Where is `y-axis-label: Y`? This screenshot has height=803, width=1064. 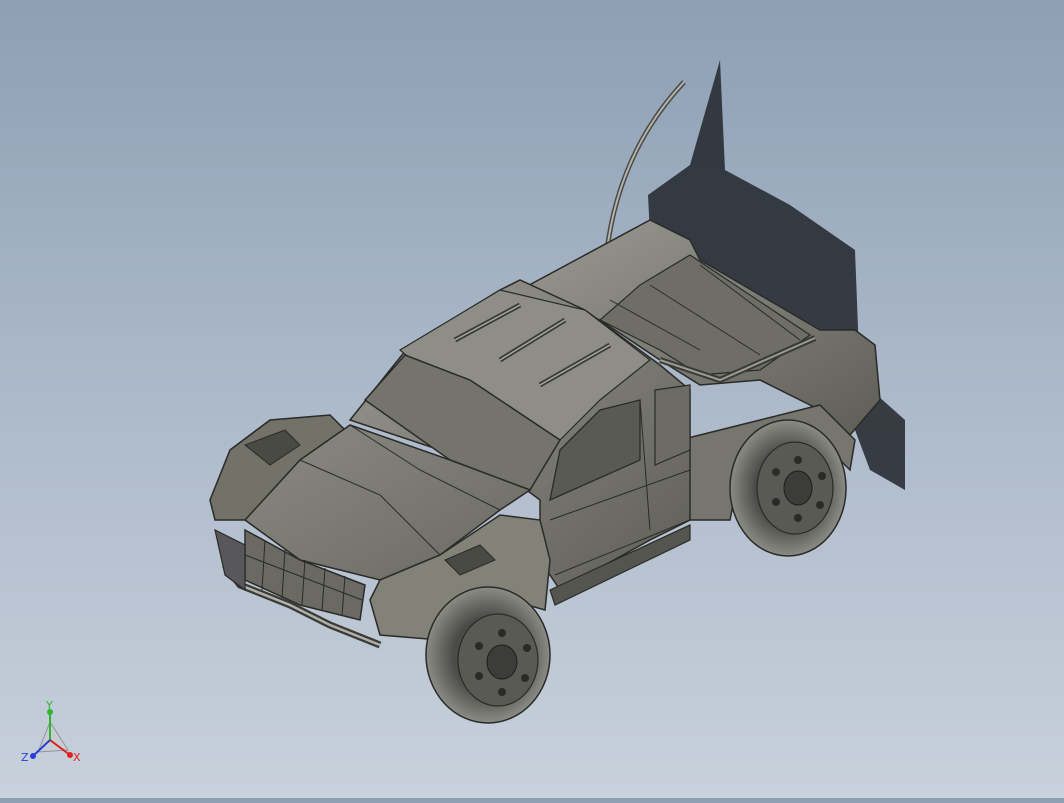 y-axis-label: Y is located at coordinates (49, 706).